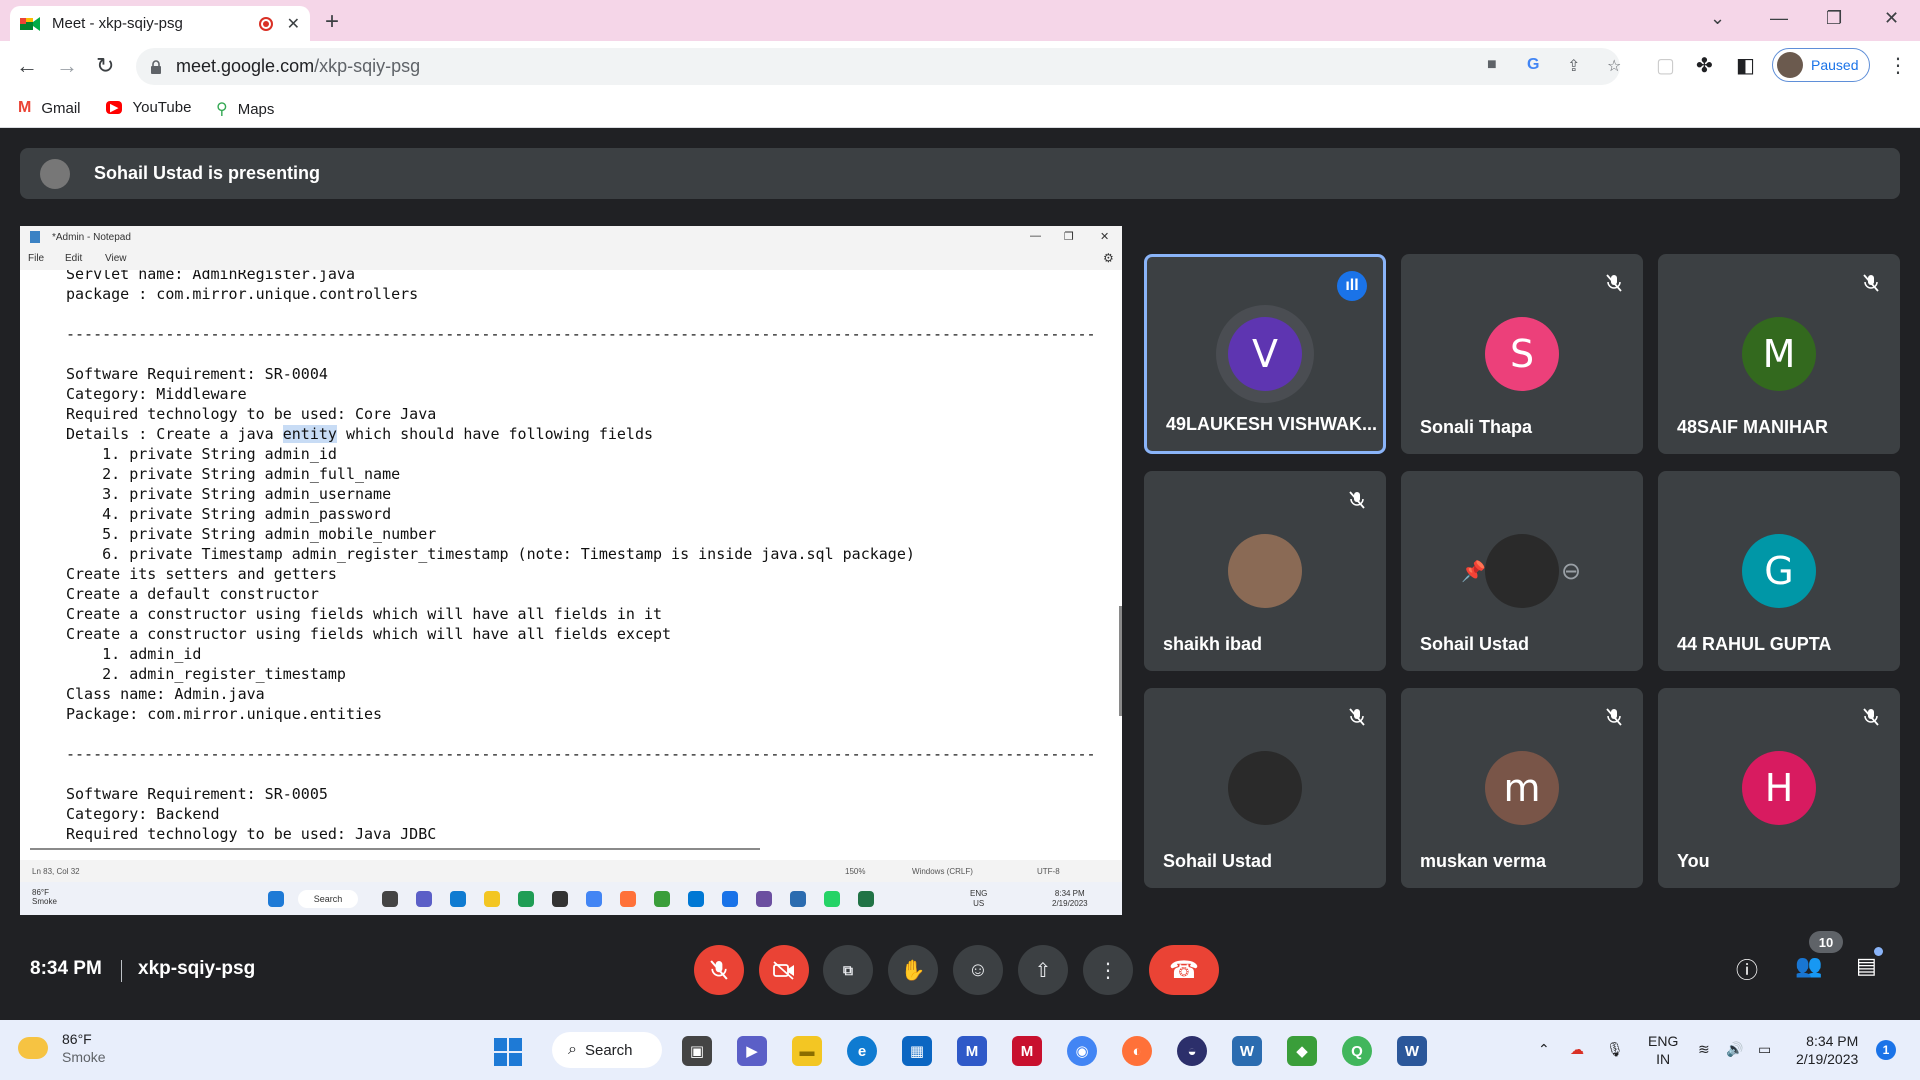 The width and height of the screenshot is (1920, 1080). I want to click on participant-tile: shaikh ibad, so click(1265, 571).